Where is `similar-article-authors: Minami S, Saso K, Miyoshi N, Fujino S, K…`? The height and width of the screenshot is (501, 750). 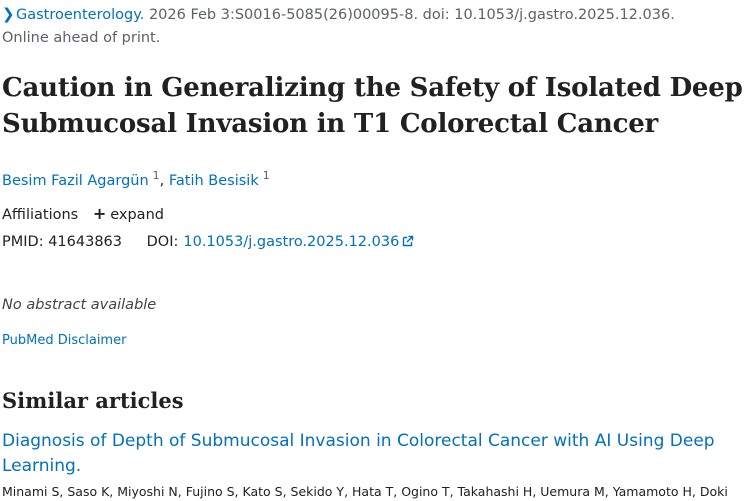 similar-article-authors: Minami S, Saso K, Miyoshi N, Fujino S, K… is located at coordinates (365, 491).